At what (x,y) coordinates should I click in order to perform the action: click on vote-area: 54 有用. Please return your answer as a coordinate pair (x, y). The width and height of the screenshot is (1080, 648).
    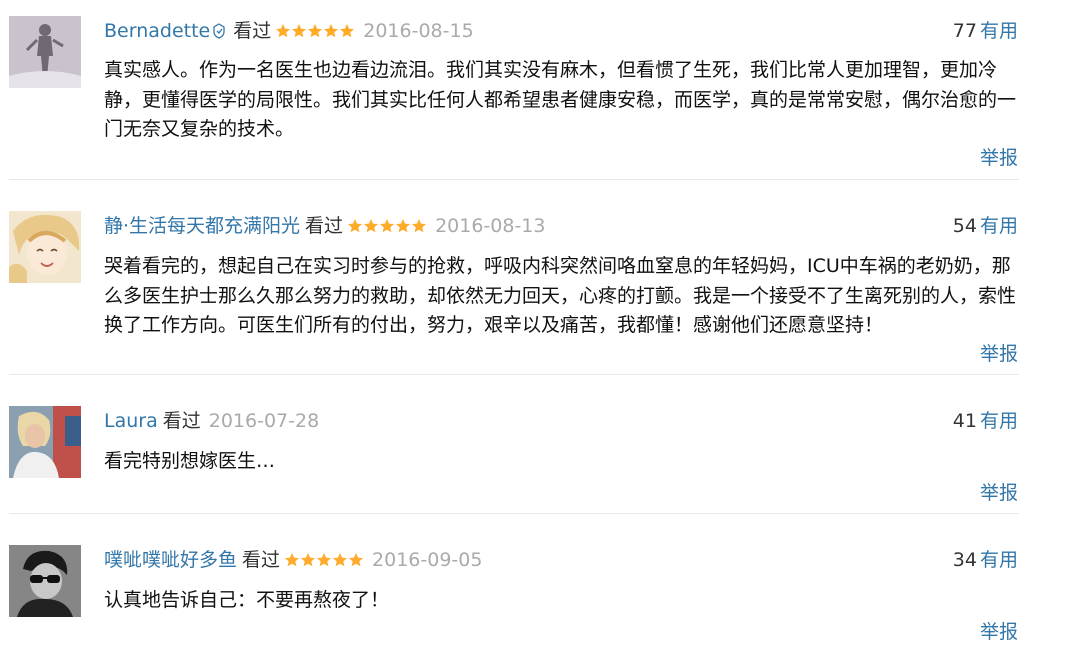
    Looking at the image, I should click on (985, 226).